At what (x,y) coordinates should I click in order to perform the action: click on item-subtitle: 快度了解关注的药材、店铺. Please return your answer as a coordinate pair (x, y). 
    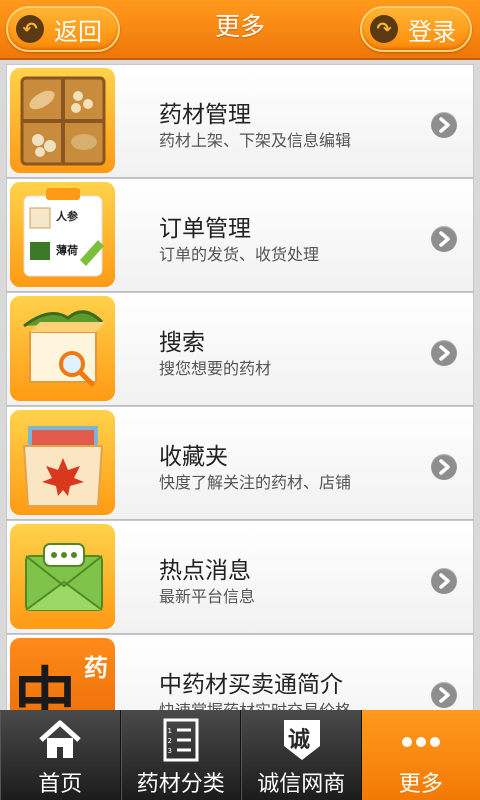
    Looking at the image, I should click on (255, 482).